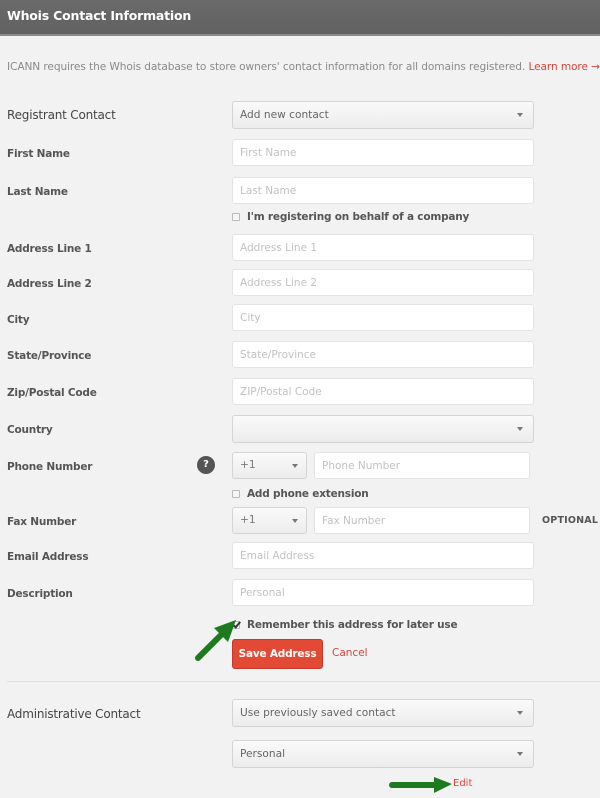  I want to click on fax-number-label: Fax Number, so click(42, 522).